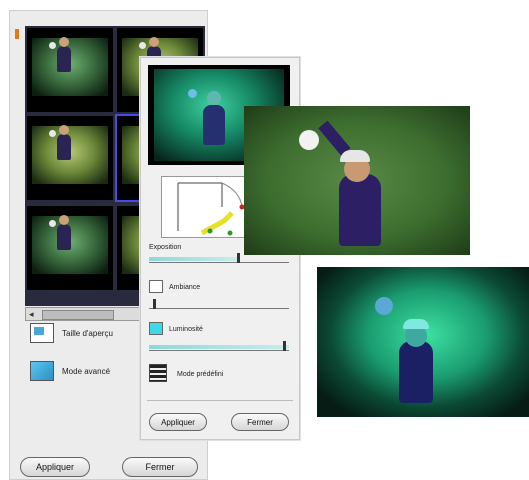 Image resolution: width=529 pixels, height=480 pixels. What do you see at coordinates (158, 373) in the screenshot?
I see `preset-mode-icon` at bounding box center [158, 373].